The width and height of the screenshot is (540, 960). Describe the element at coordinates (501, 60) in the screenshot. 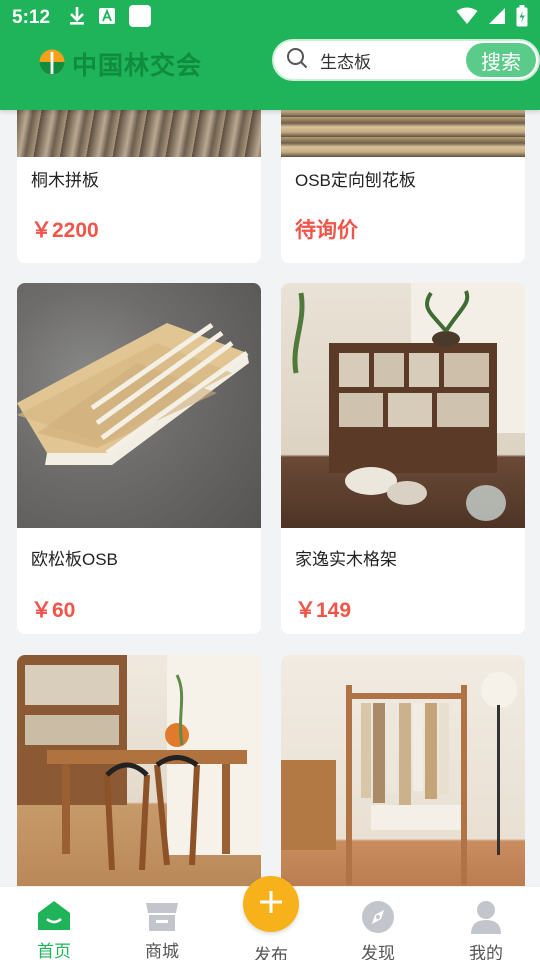

I see `search-button: 搜索` at that location.